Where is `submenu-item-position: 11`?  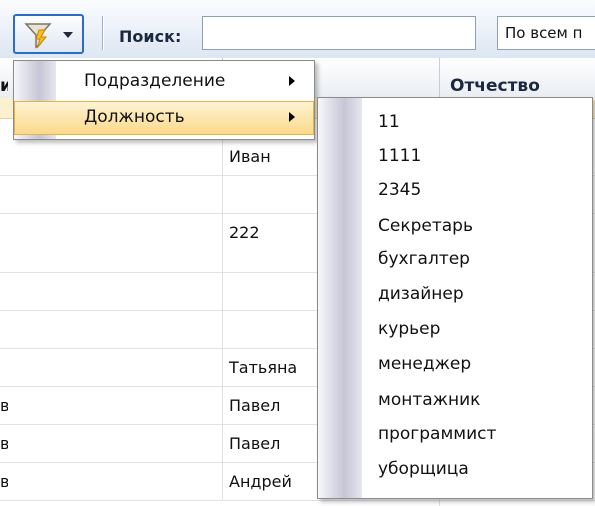 submenu-item-position: 11 is located at coordinates (455, 121).